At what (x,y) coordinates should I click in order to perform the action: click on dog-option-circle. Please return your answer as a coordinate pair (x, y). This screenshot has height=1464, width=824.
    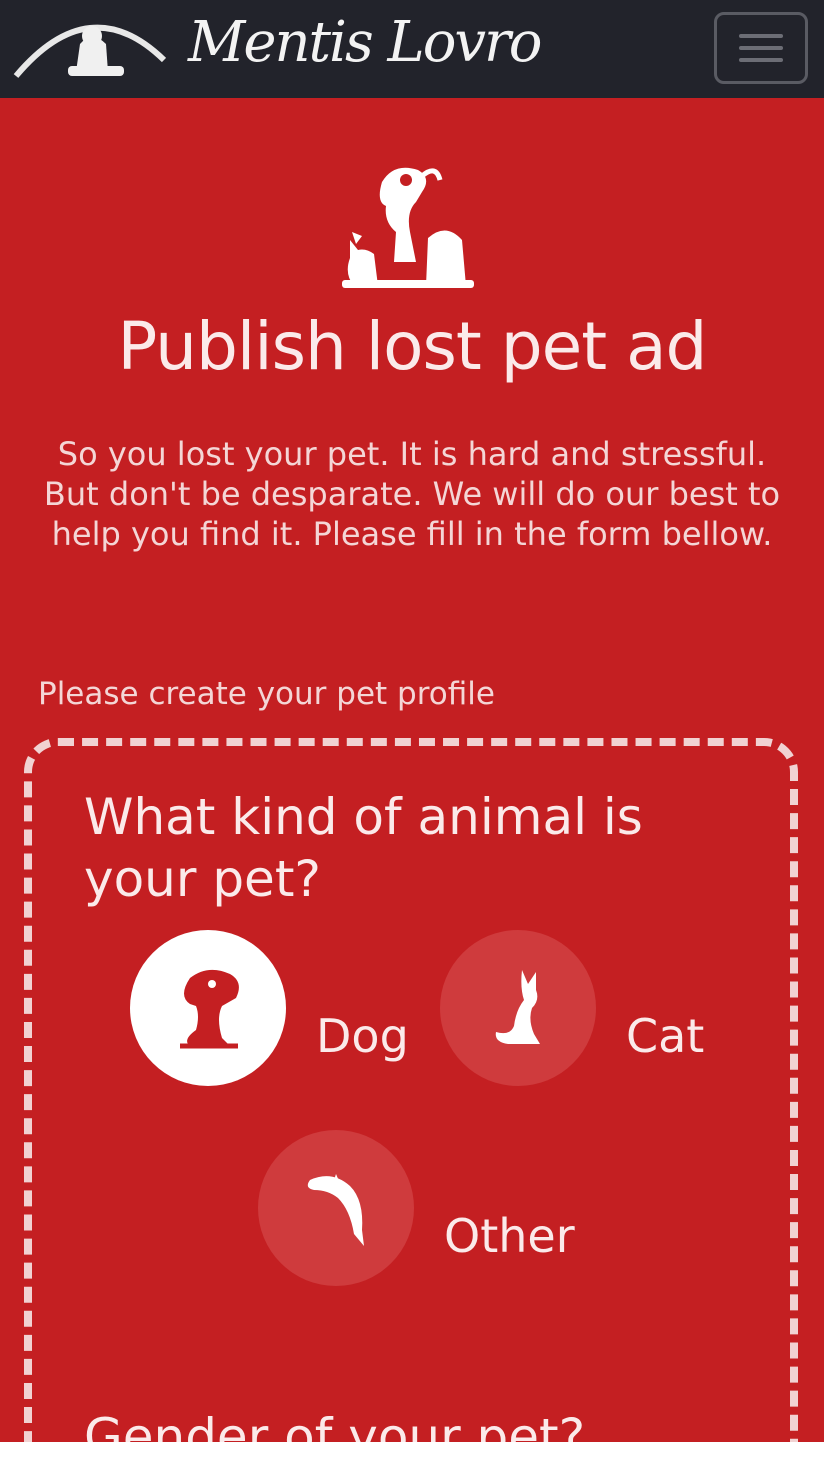
    Looking at the image, I should click on (208, 1008).